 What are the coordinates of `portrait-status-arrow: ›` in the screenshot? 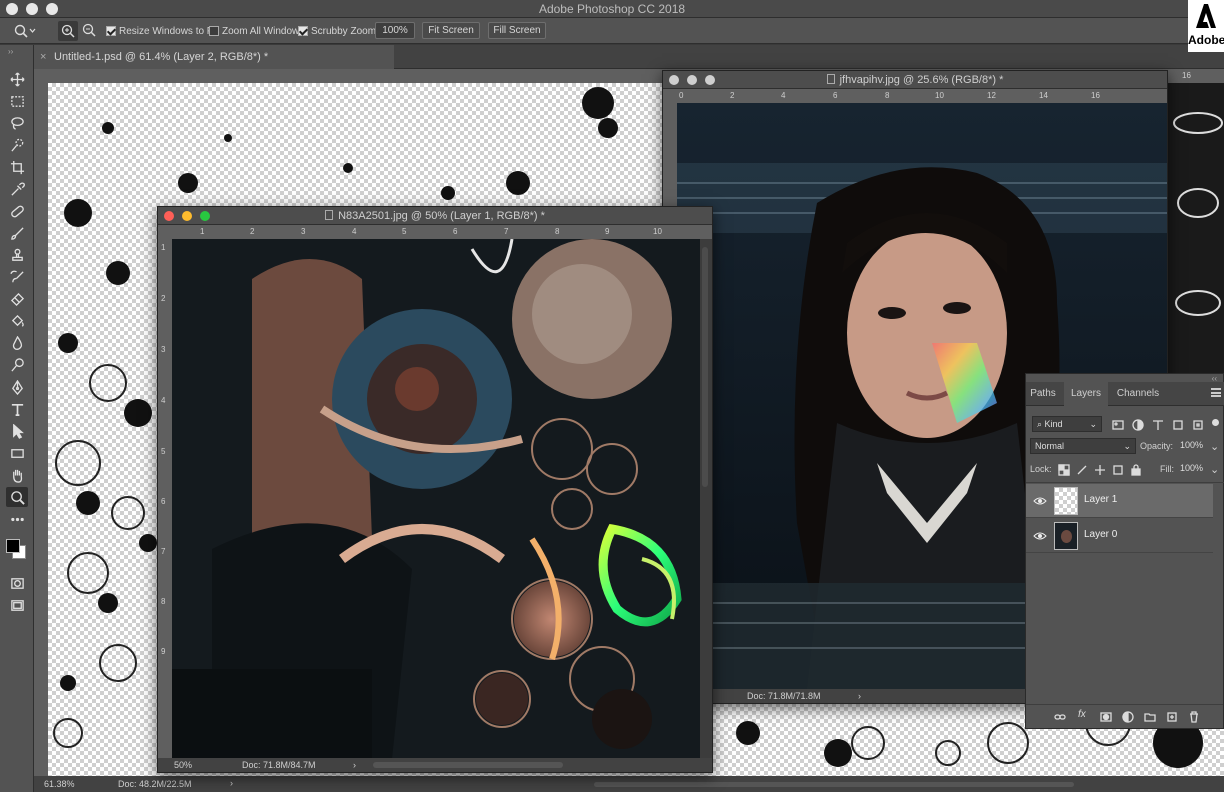 It's located at (859, 696).